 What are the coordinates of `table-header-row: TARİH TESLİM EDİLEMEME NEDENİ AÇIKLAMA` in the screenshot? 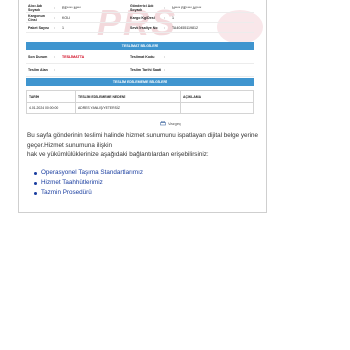 It's located at (140, 96).